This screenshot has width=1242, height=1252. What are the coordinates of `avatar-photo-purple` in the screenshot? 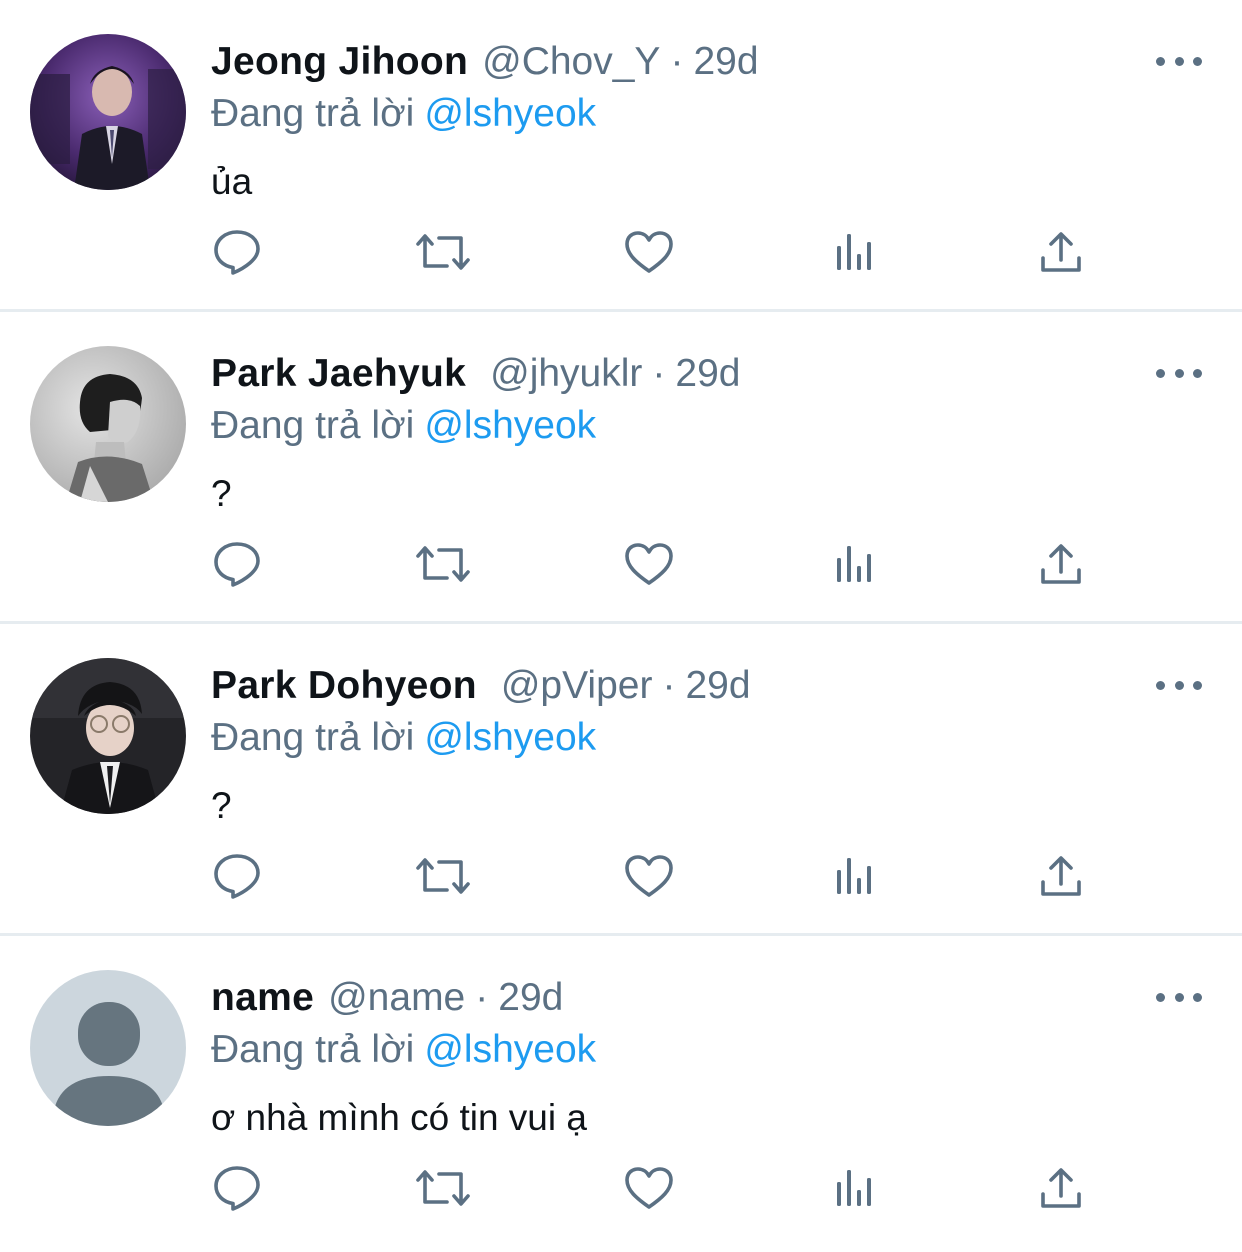 It's located at (108, 112).